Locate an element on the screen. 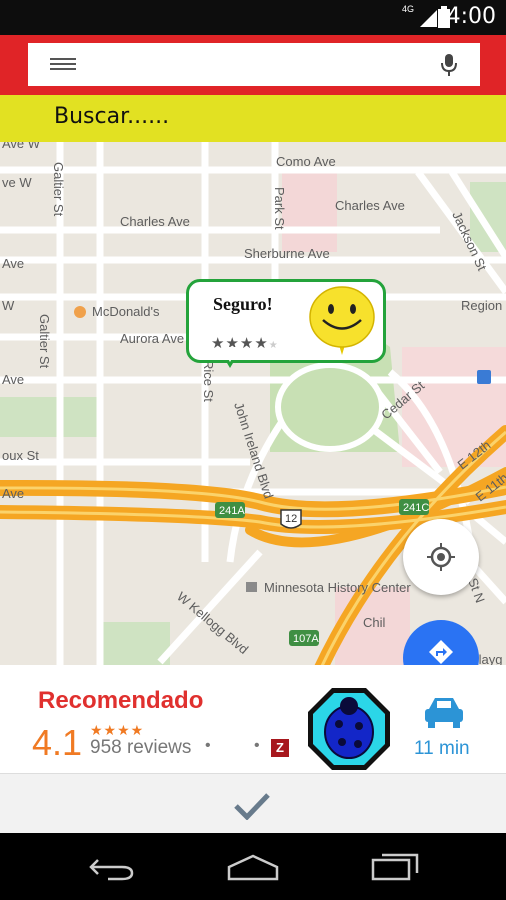  hamburger-menu-icon is located at coordinates (63, 64).